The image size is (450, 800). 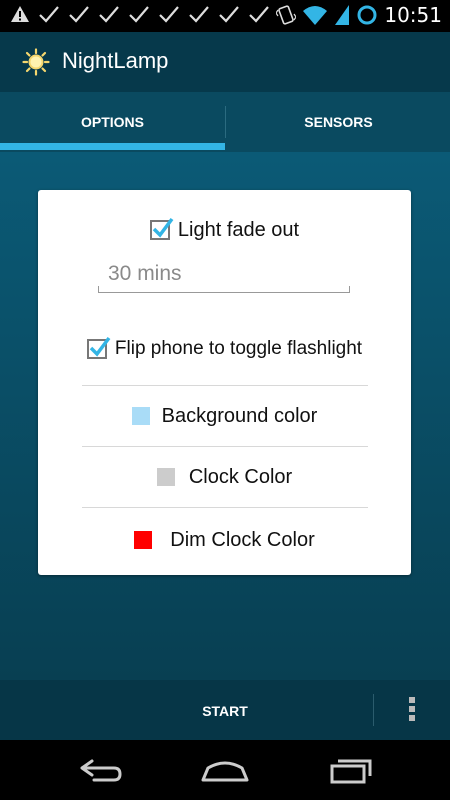 What do you see at coordinates (239, 415) in the screenshot?
I see `background-color-label: Background color` at bounding box center [239, 415].